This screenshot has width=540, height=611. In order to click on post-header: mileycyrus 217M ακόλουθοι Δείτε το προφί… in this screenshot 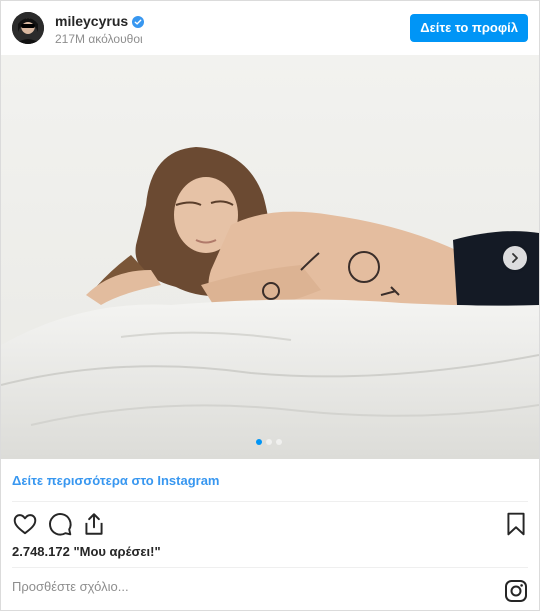, I will do `click(270, 28)`.